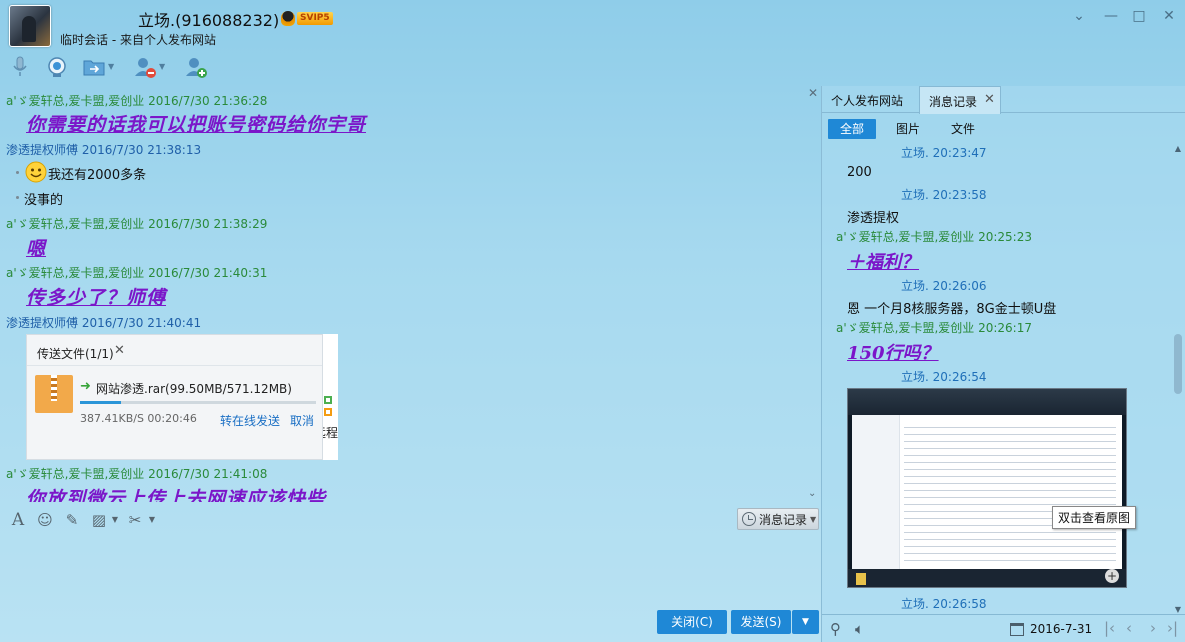  Describe the element at coordinates (1139, 16) in the screenshot. I see `maximize-icon: □` at that location.